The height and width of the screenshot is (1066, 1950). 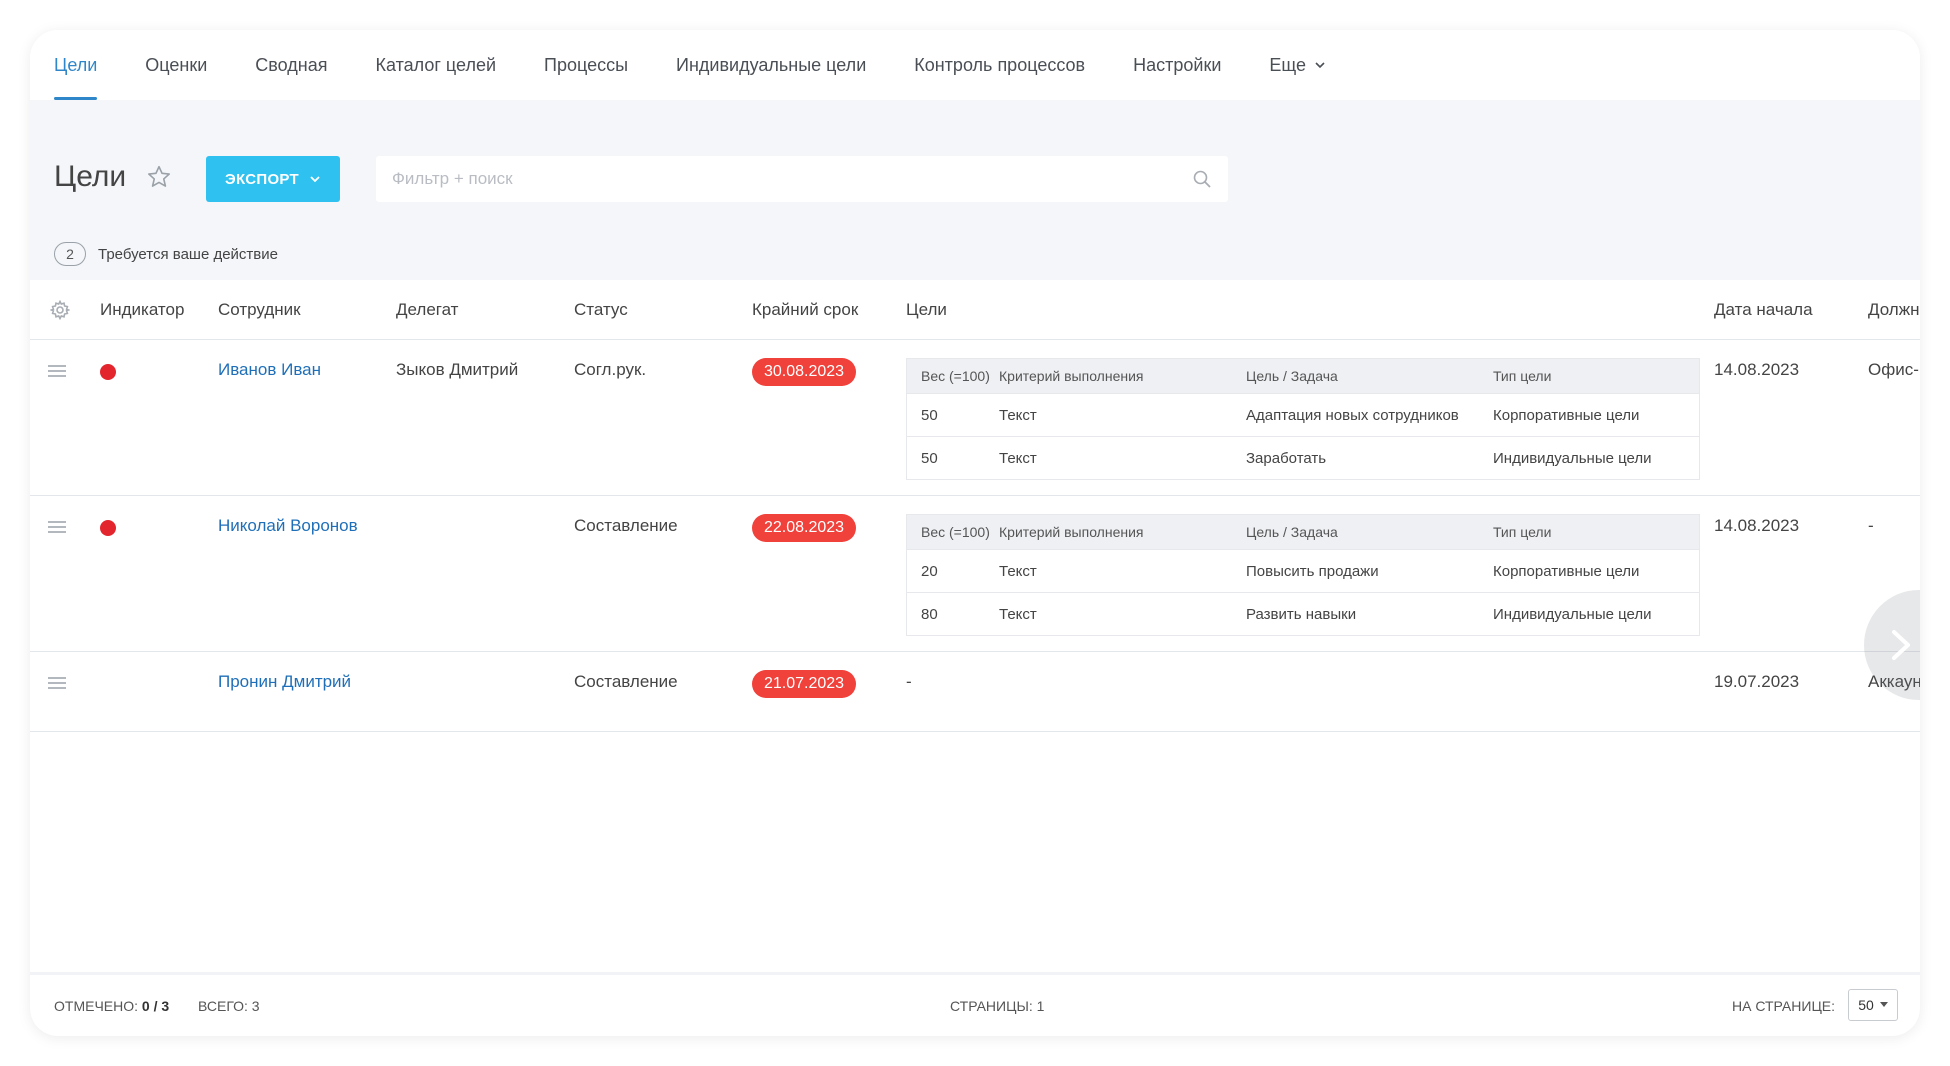 I want to click on status-text: Согл.рук., so click(x=610, y=369).